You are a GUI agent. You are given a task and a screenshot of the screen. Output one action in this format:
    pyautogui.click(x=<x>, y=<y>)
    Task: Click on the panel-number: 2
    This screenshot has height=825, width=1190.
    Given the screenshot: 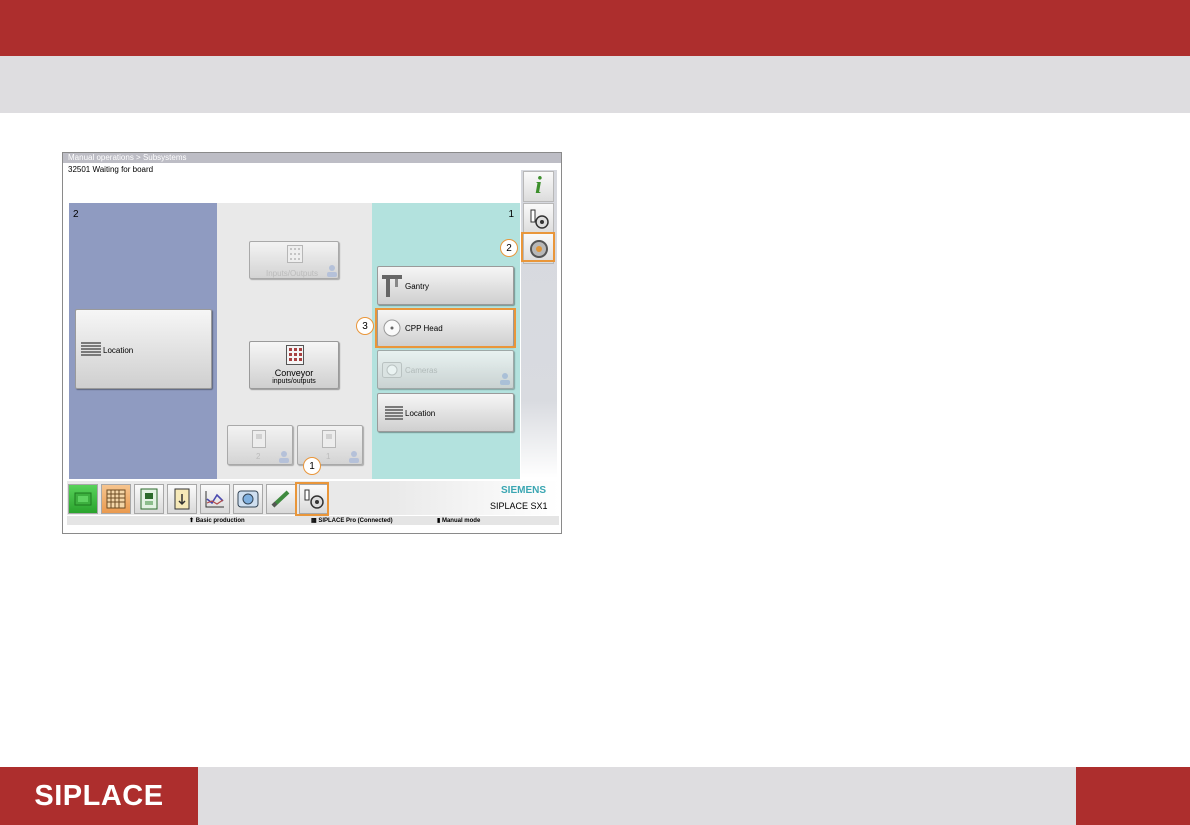 What is the action you would take?
    pyautogui.click(x=76, y=214)
    